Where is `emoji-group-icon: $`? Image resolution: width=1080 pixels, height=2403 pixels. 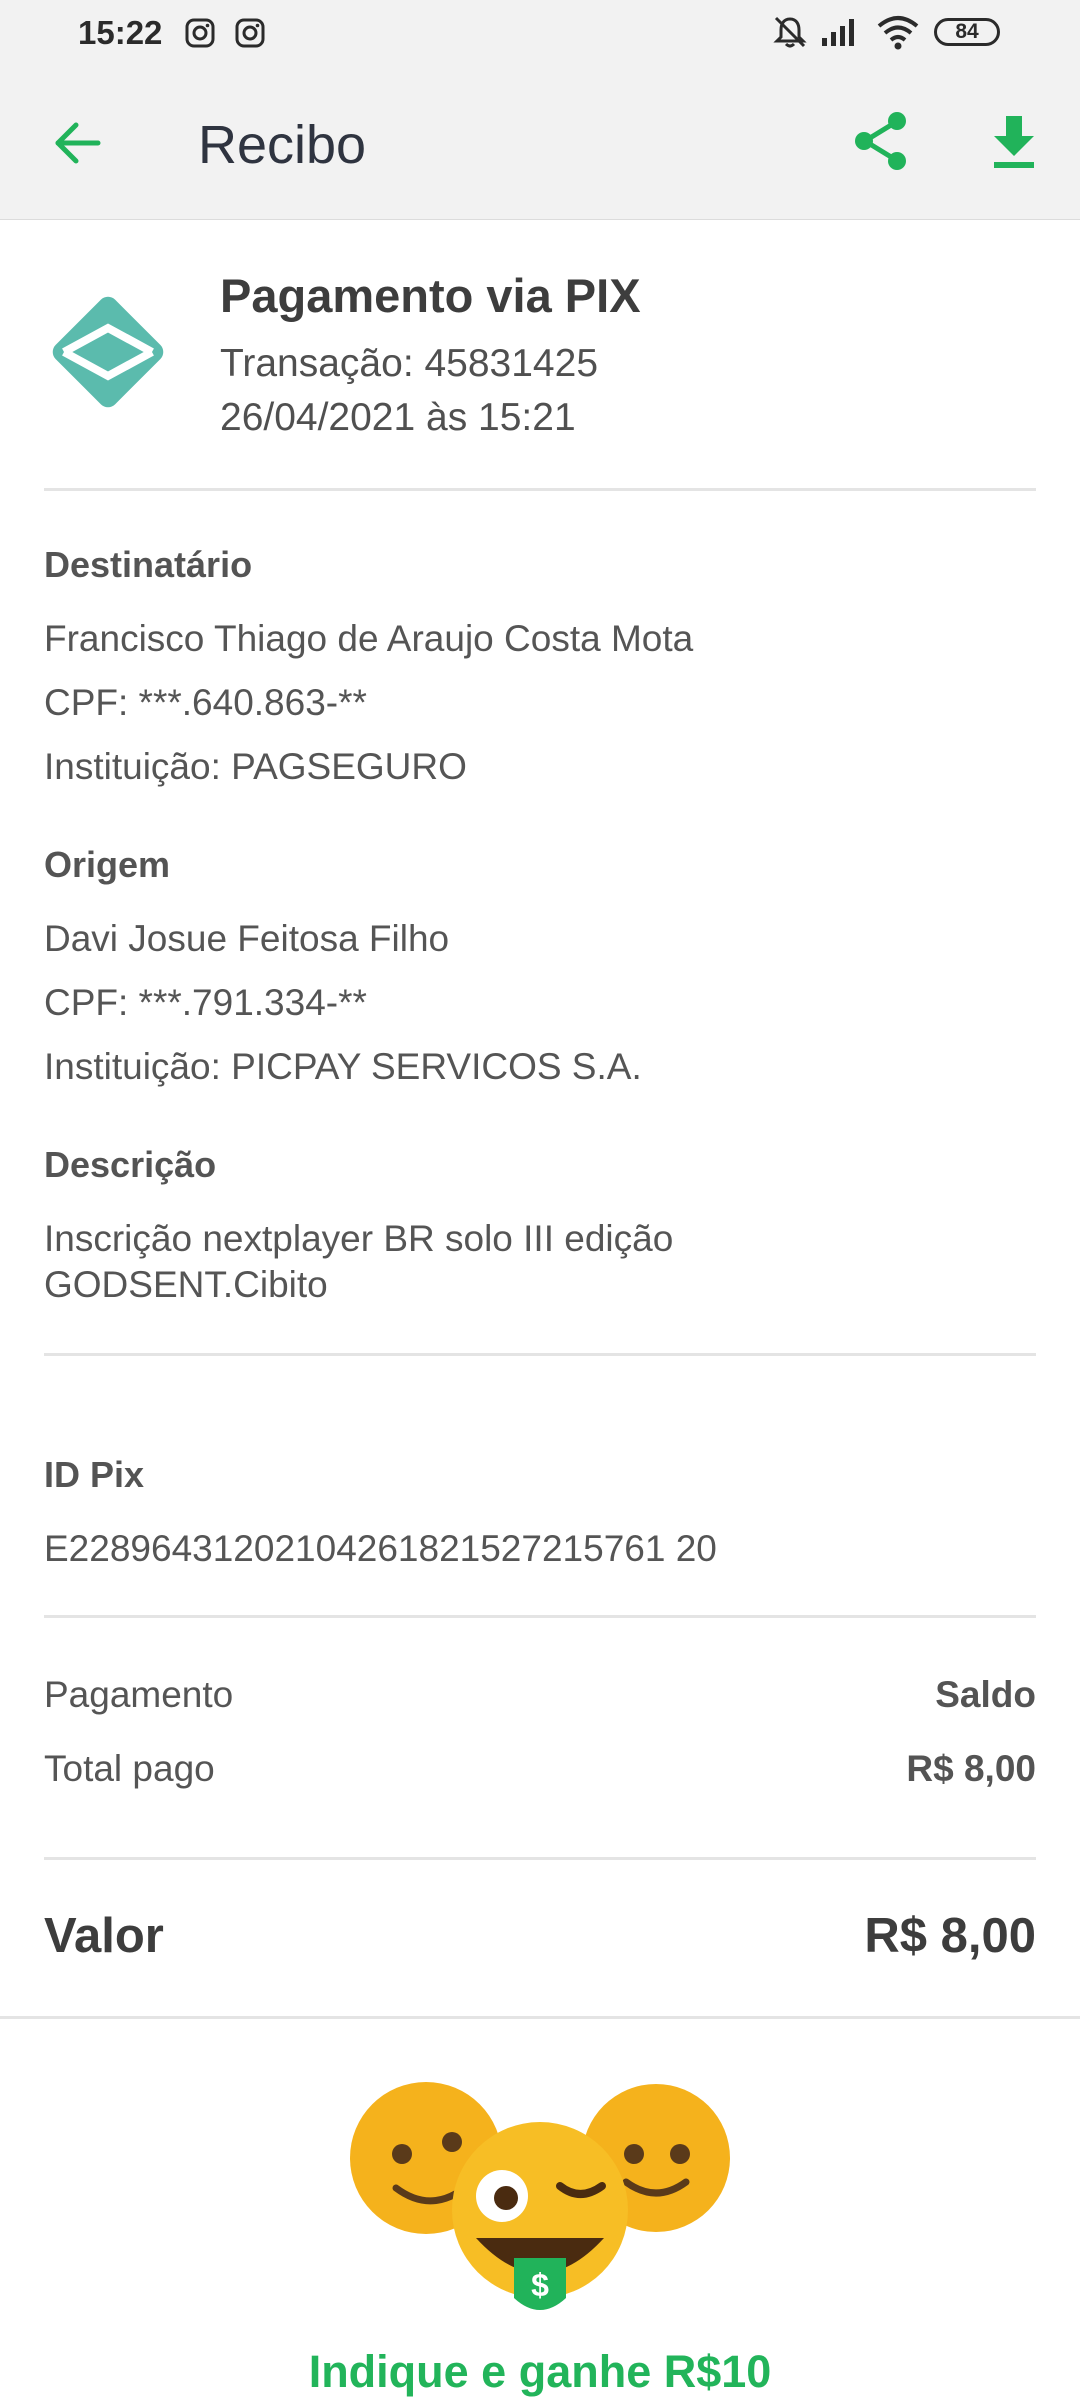 emoji-group-icon: $ is located at coordinates (540, 2196).